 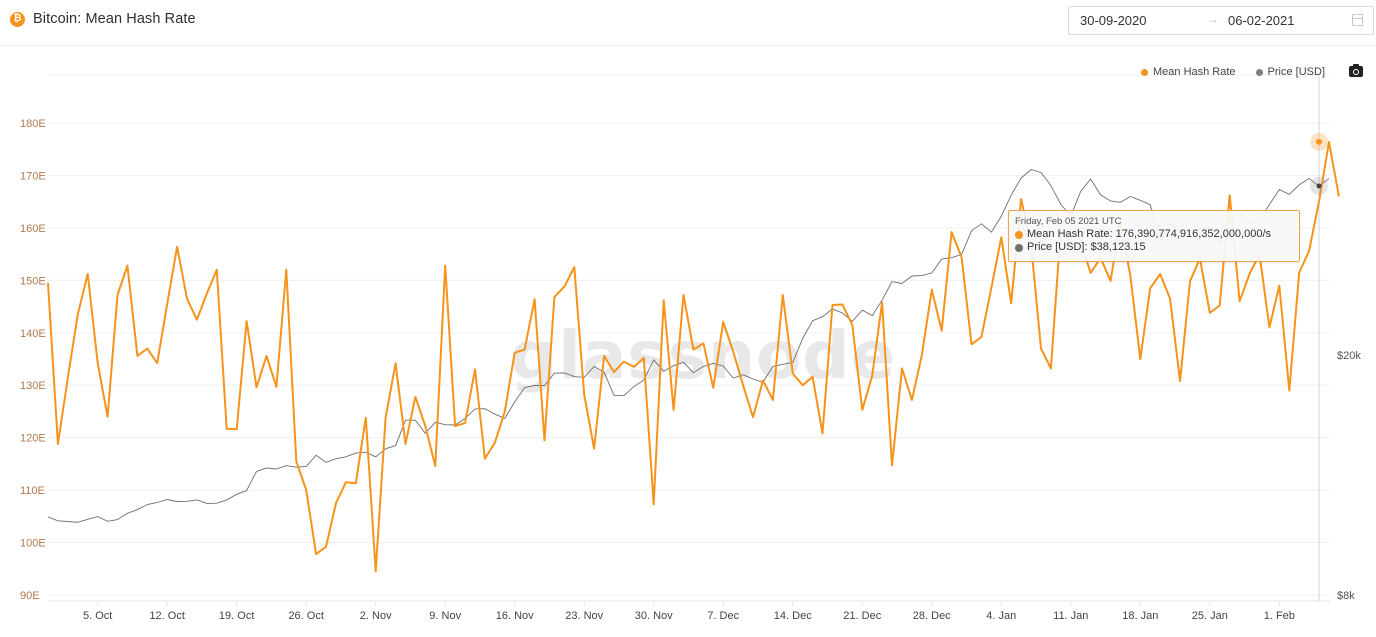 What do you see at coordinates (33, 360) in the screenshot?
I see `y-axis-left: 90E 100E 110E 120E 130E 140E 150E 160E 170E 180E` at bounding box center [33, 360].